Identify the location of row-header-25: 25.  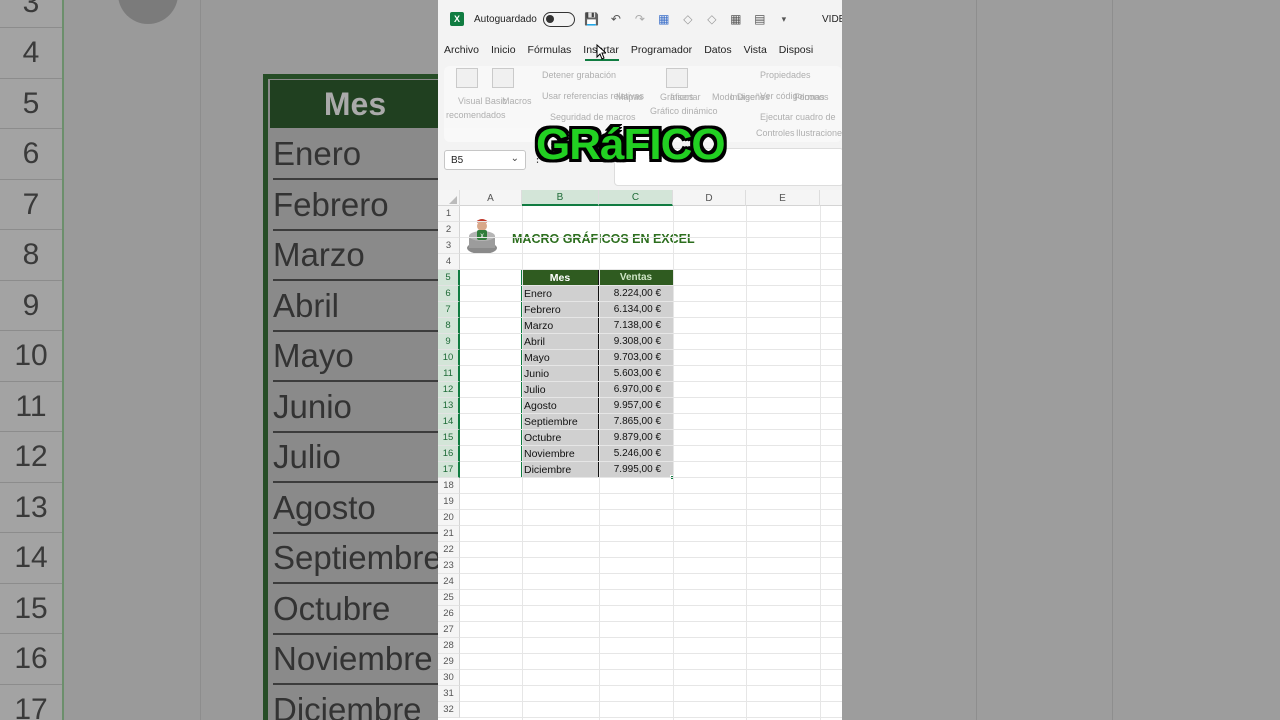
(449, 598).